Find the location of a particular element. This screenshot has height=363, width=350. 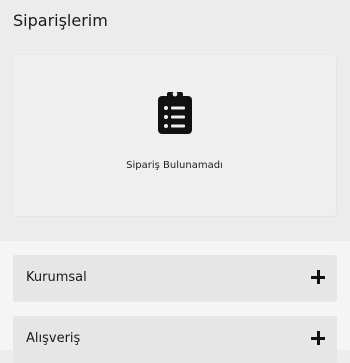

accordion-label: Kurumsal is located at coordinates (56, 277).